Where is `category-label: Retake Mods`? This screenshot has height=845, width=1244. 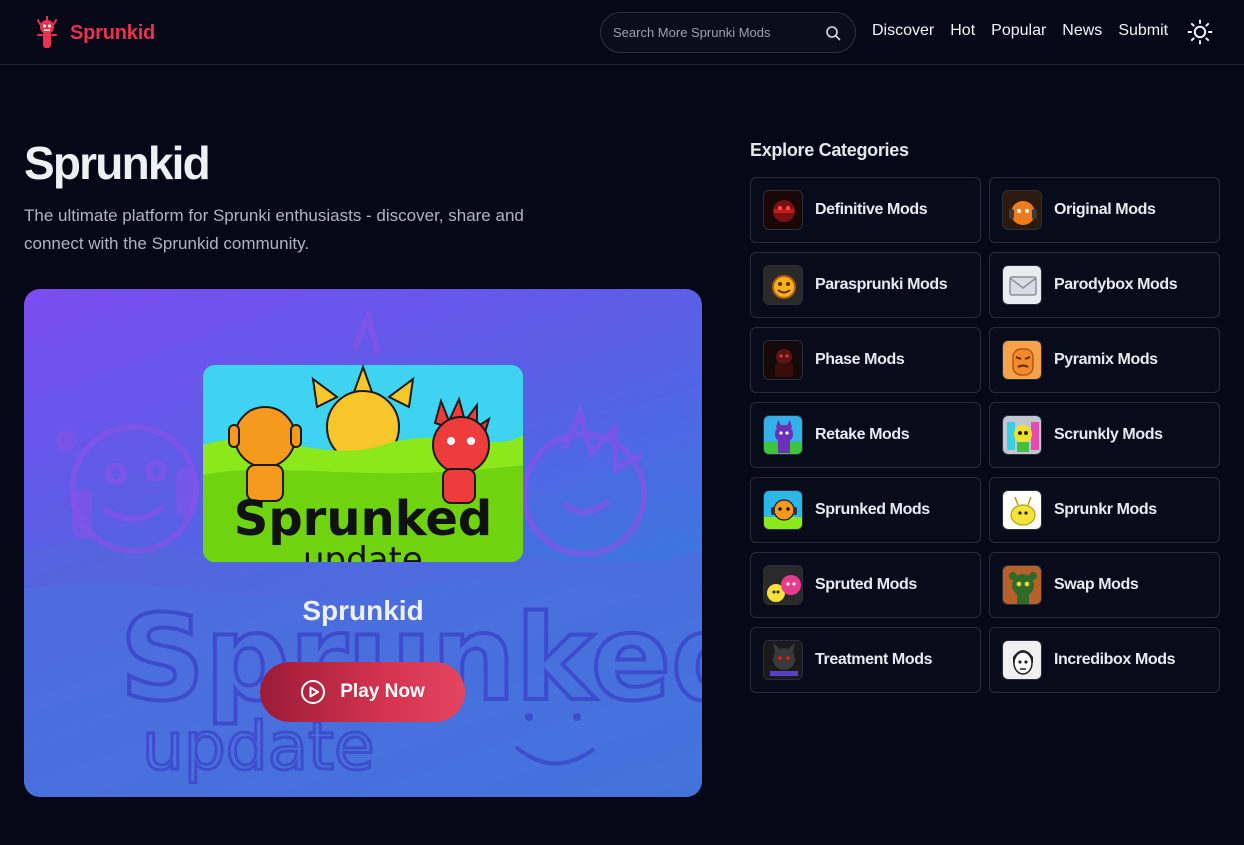
category-label: Retake Mods is located at coordinates (862, 434).